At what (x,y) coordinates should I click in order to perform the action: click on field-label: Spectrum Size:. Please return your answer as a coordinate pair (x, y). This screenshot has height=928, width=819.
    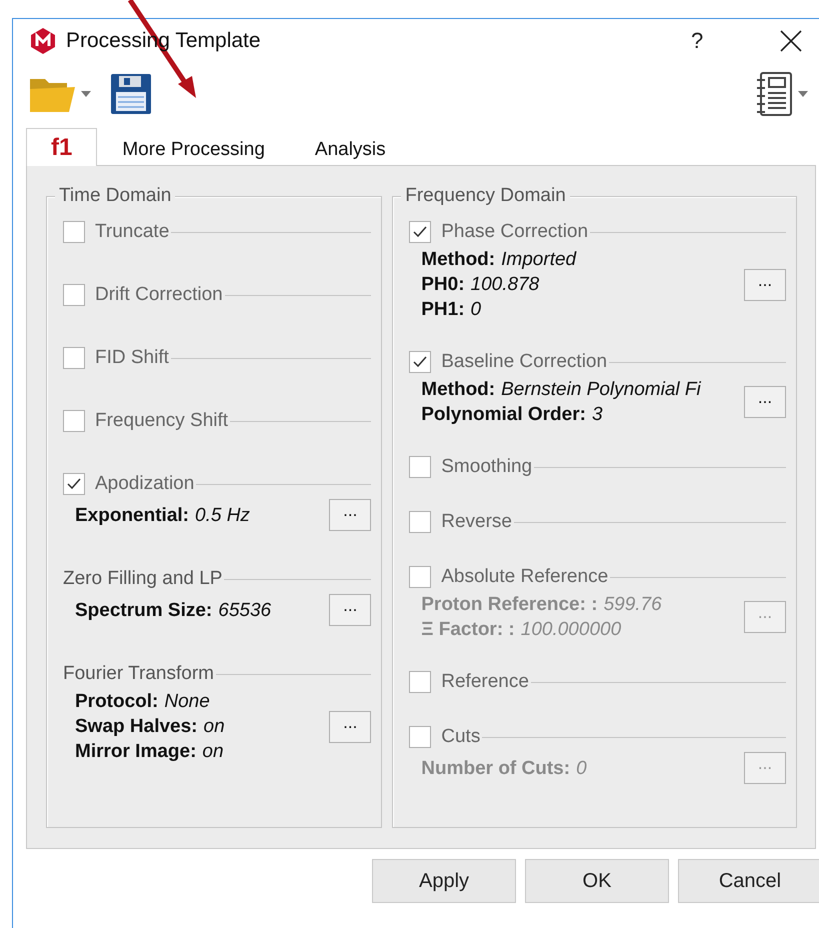
    Looking at the image, I should click on (143, 610).